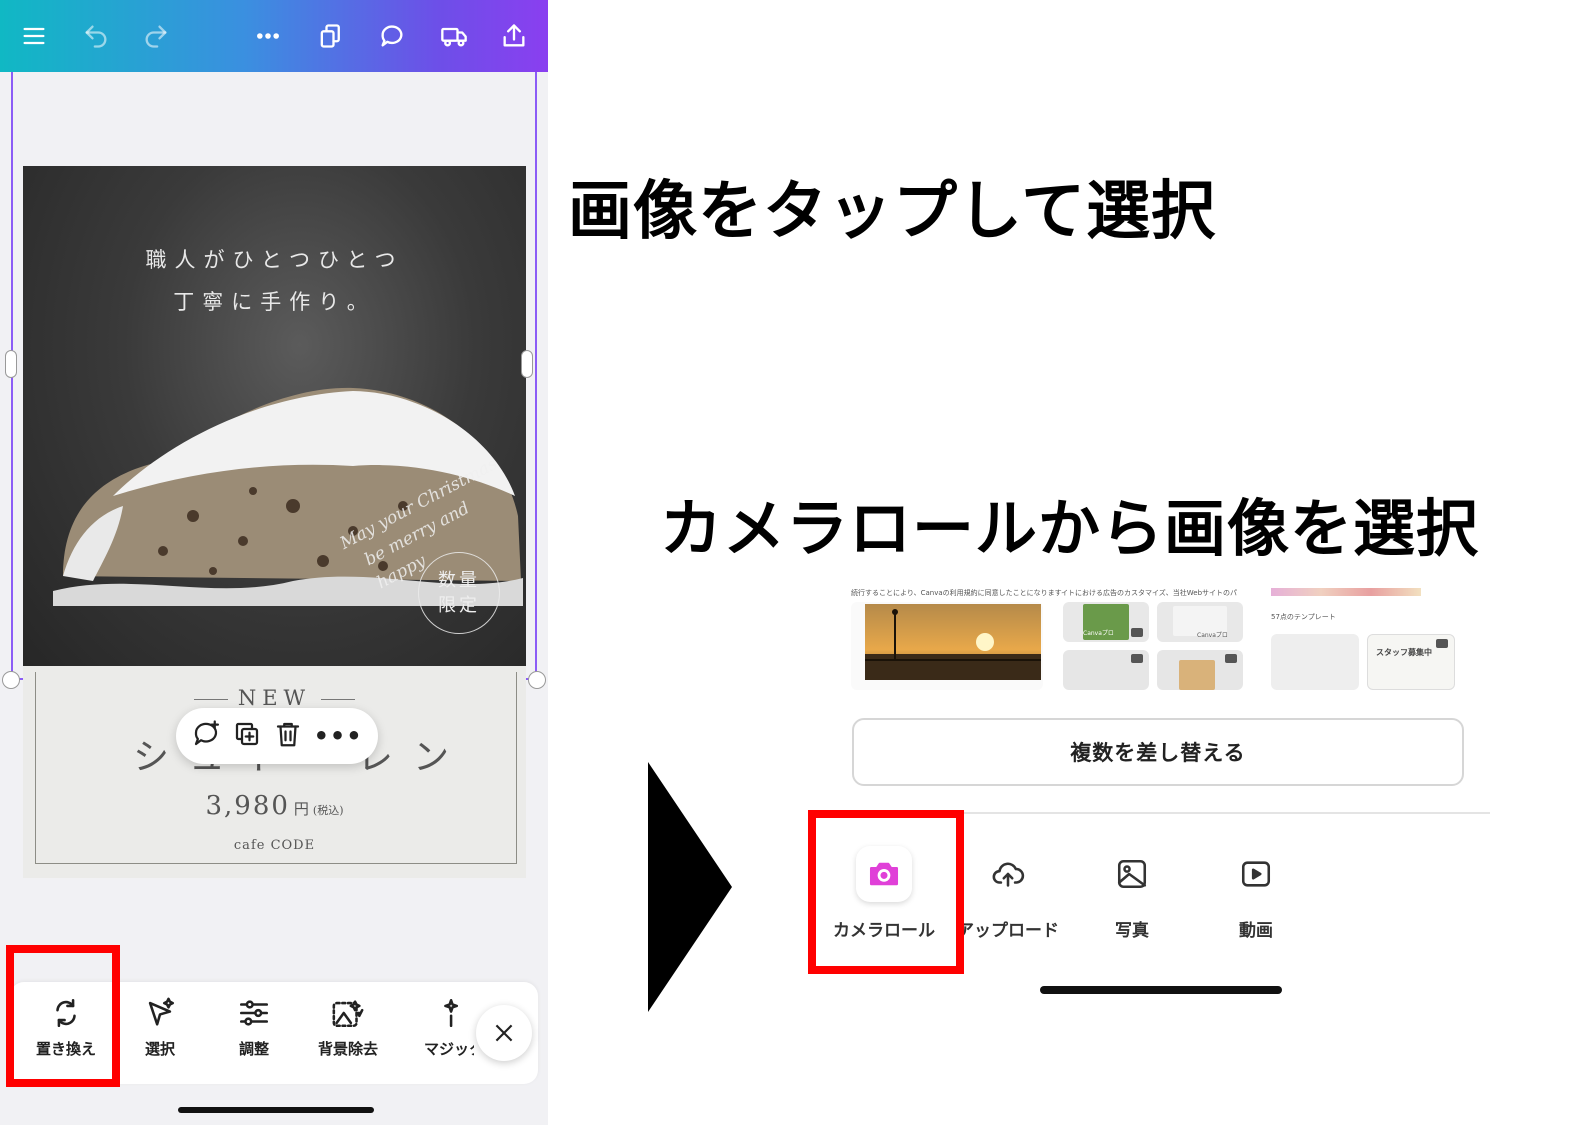  I want to click on close-toolbar-button, so click(504, 1033).